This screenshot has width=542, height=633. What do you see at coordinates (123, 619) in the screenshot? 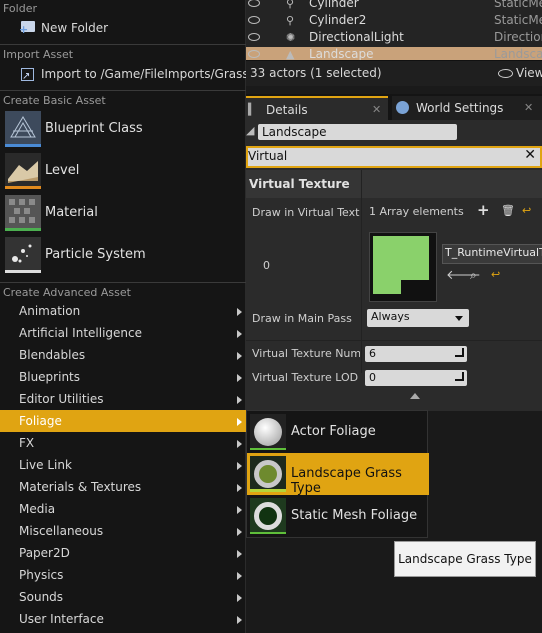
I see `category-item: User Interface` at bounding box center [123, 619].